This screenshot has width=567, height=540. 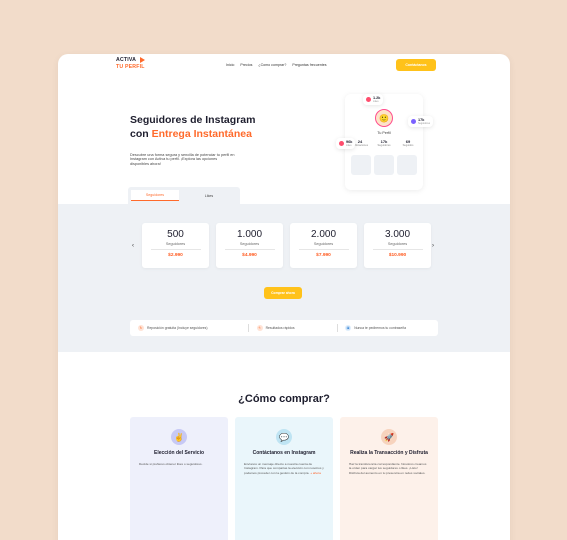 What do you see at coordinates (384, 133) in the screenshot?
I see `profile-name: Tu Perfil` at bounding box center [384, 133].